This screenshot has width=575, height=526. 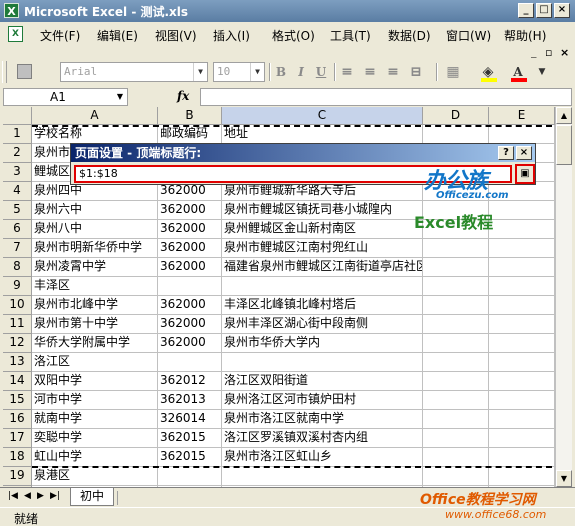 What do you see at coordinates (190, 400) in the screenshot?
I see `cell-b: 362013` at bounding box center [190, 400].